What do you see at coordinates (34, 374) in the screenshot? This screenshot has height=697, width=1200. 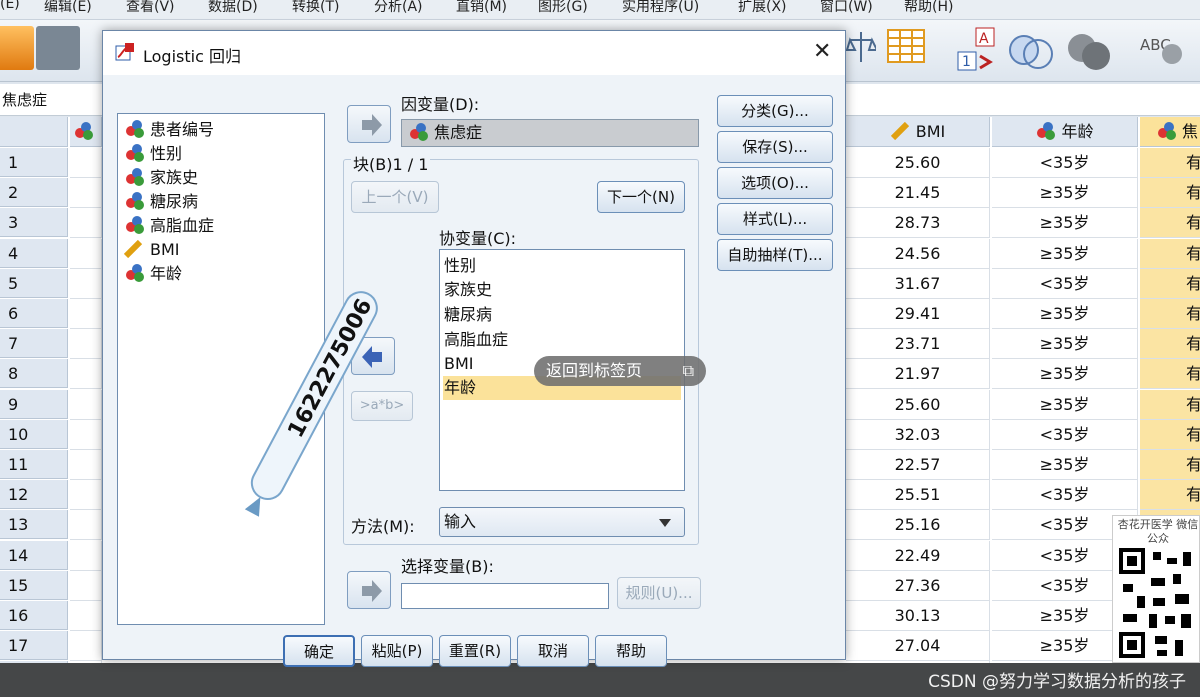 I see `row-number: 8` at bounding box center [34, 374].